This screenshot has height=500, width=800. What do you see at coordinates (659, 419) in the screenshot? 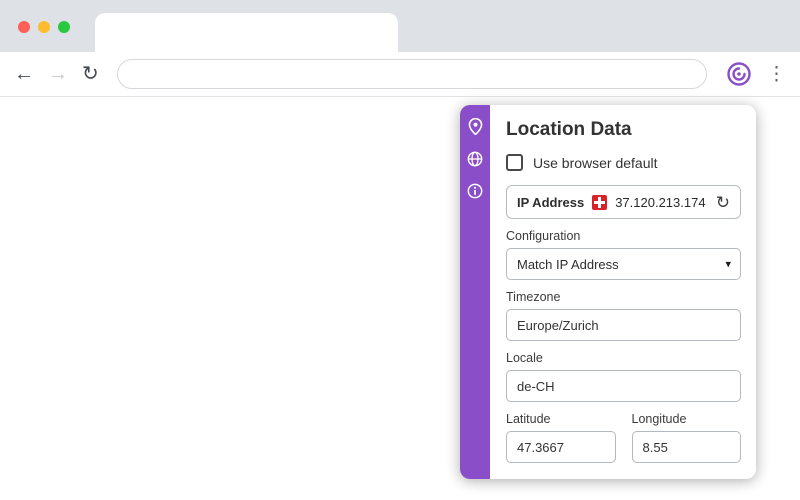
I see `longitude-label: Longitude` at bounding box center [659, 419].